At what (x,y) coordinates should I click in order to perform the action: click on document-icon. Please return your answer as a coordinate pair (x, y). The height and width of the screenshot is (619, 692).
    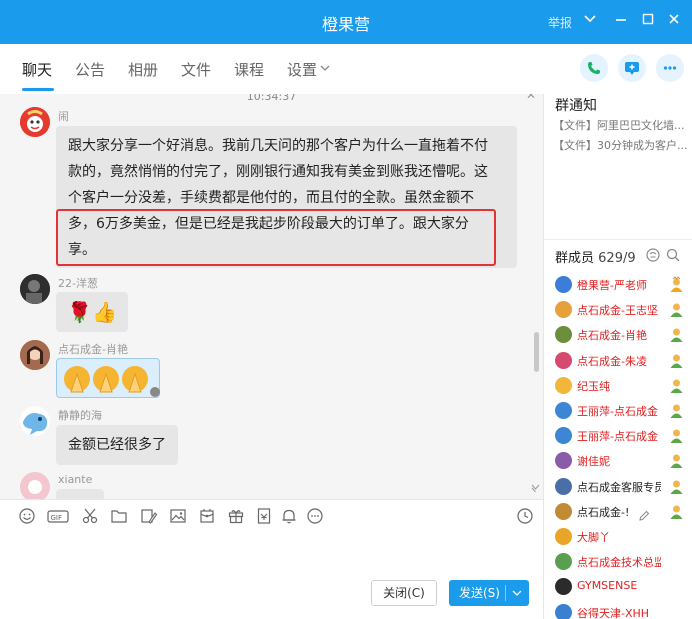
    Looking at the image, I should click on (264, 516).